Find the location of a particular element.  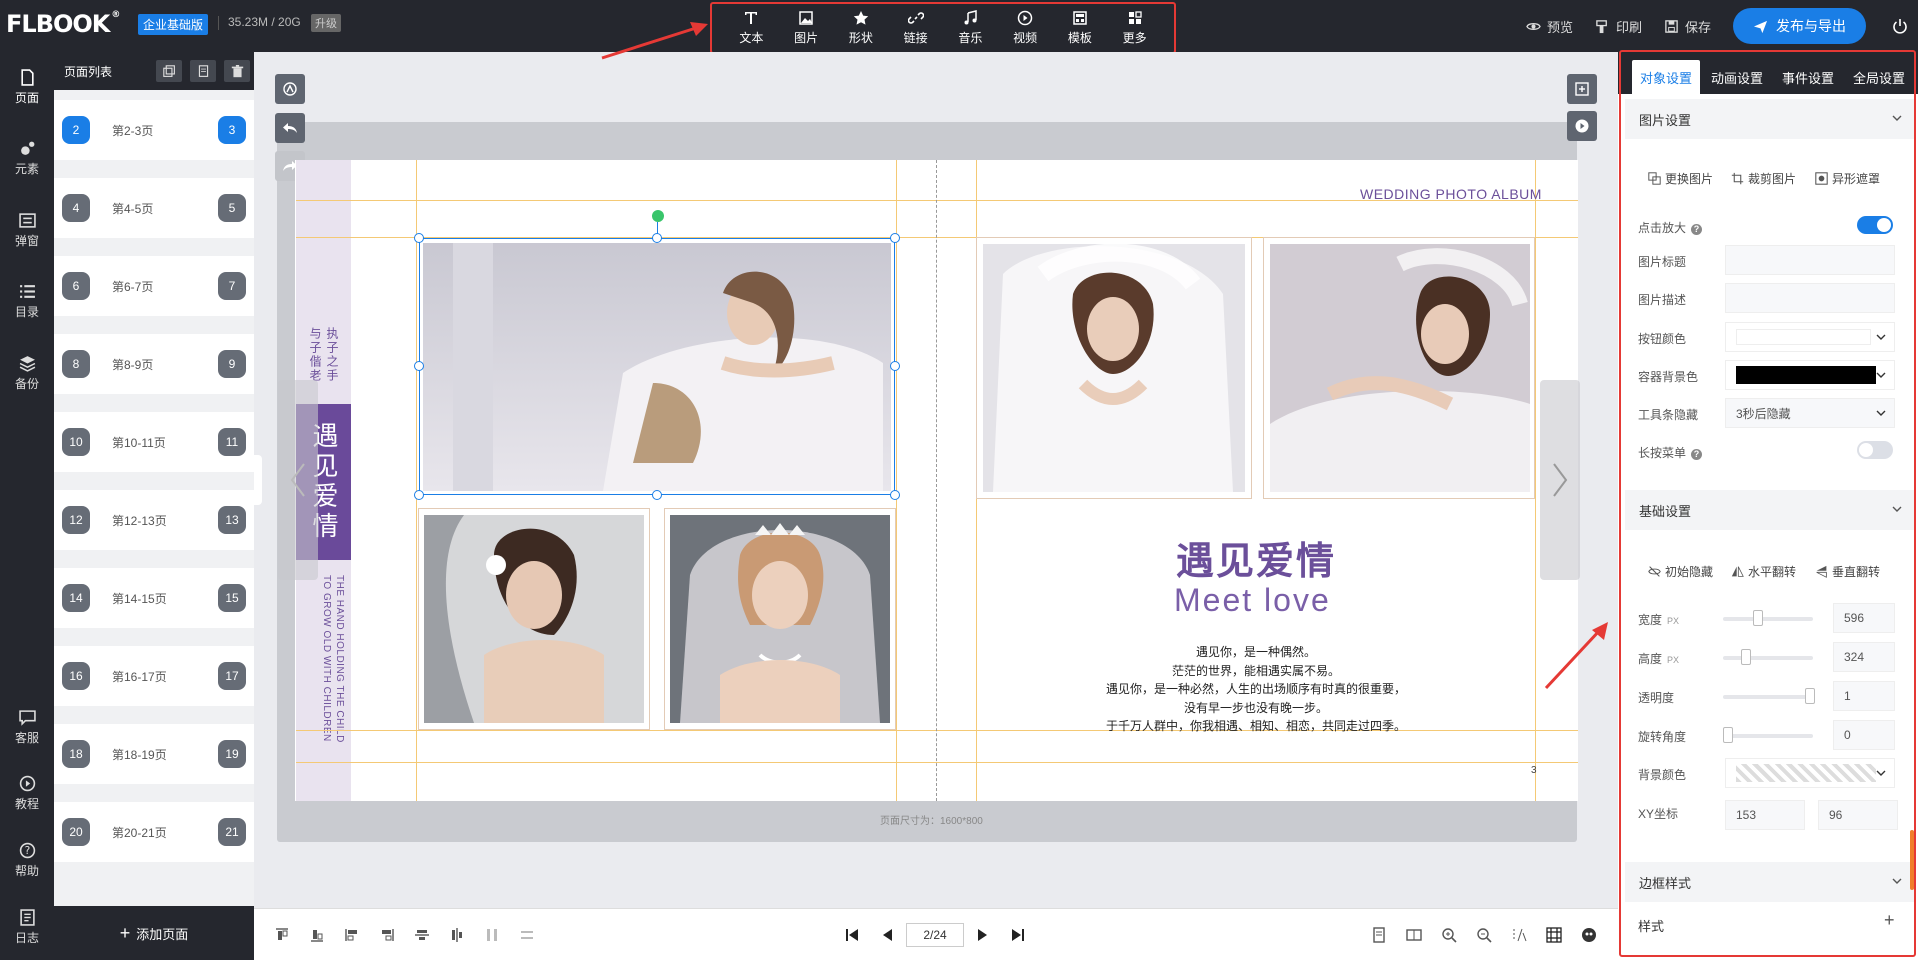

align-bottom-icon is located at coordinates (317, 935).